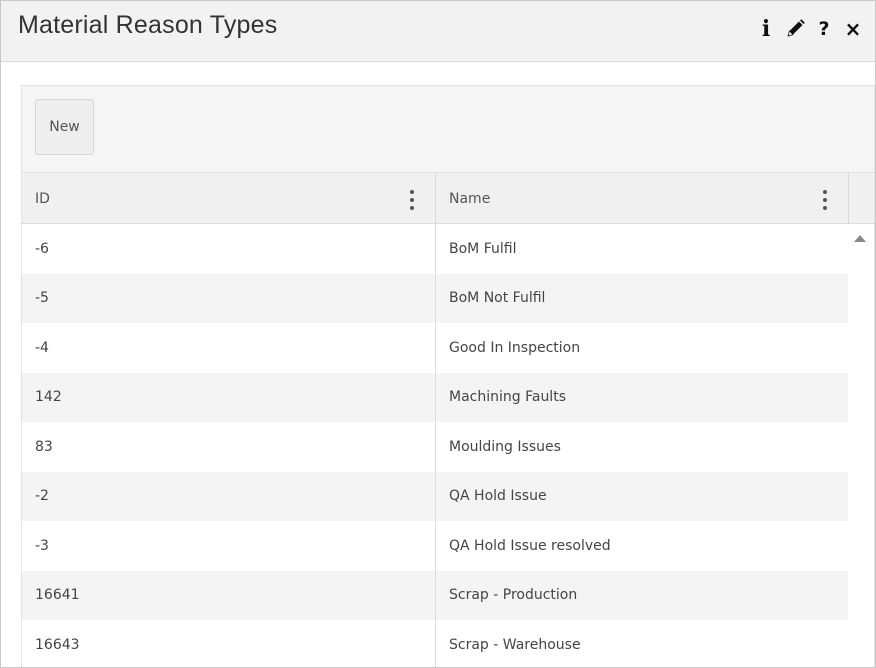  What do you see at coordinates (229, 595) in the screenshot?
I see `cell-id: 16641` at bounding box center [229, 595].